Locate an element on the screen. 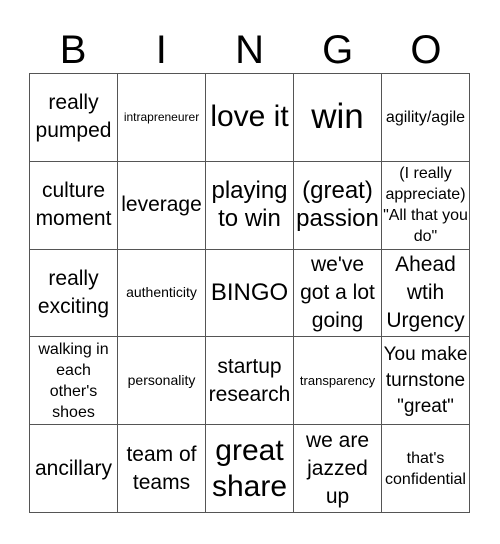  header-letter-b: B is located at coordinates (73, 50).